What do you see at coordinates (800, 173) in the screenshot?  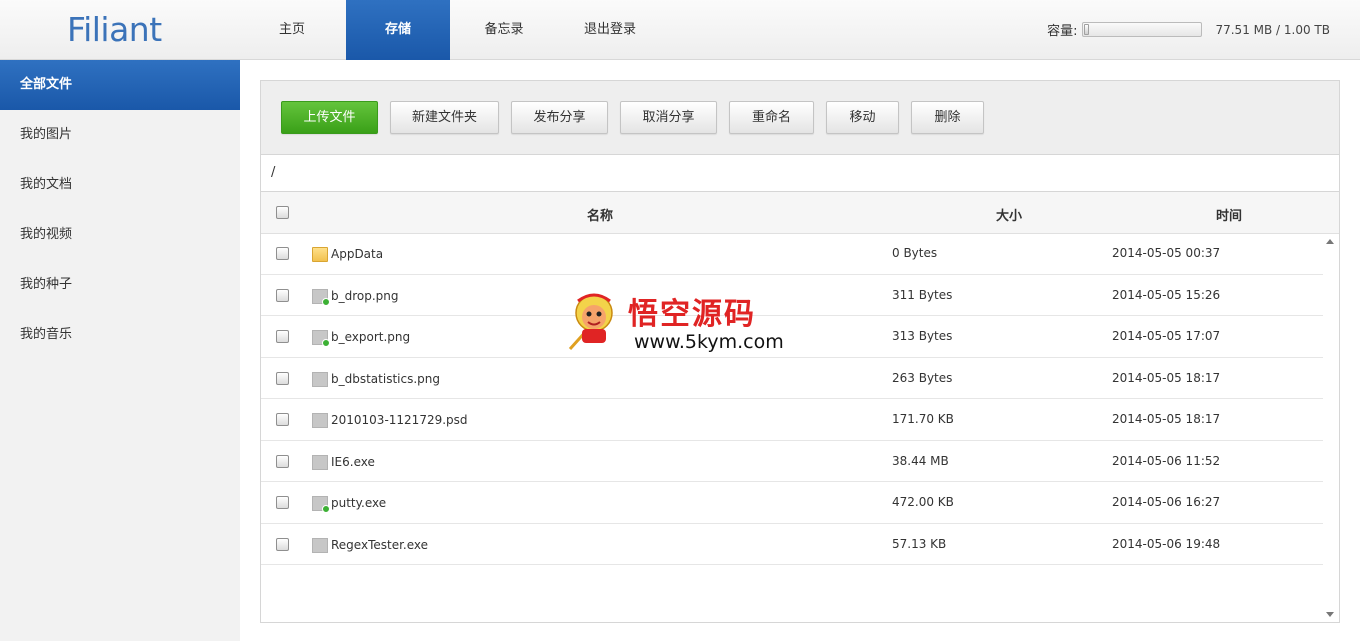 I see `breadcrumb-path: /` at bounding box center [800, 173].